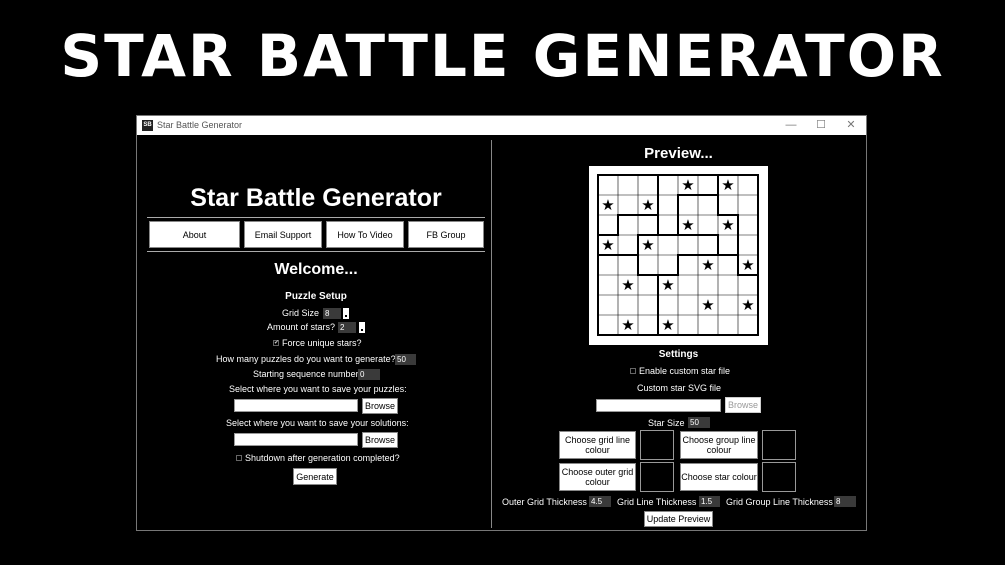 The width and height of the screenshot is (1005, 565). Describe the element at coordinates (296, 439) in the screenshot. I see `solutions-path-input` at that location.